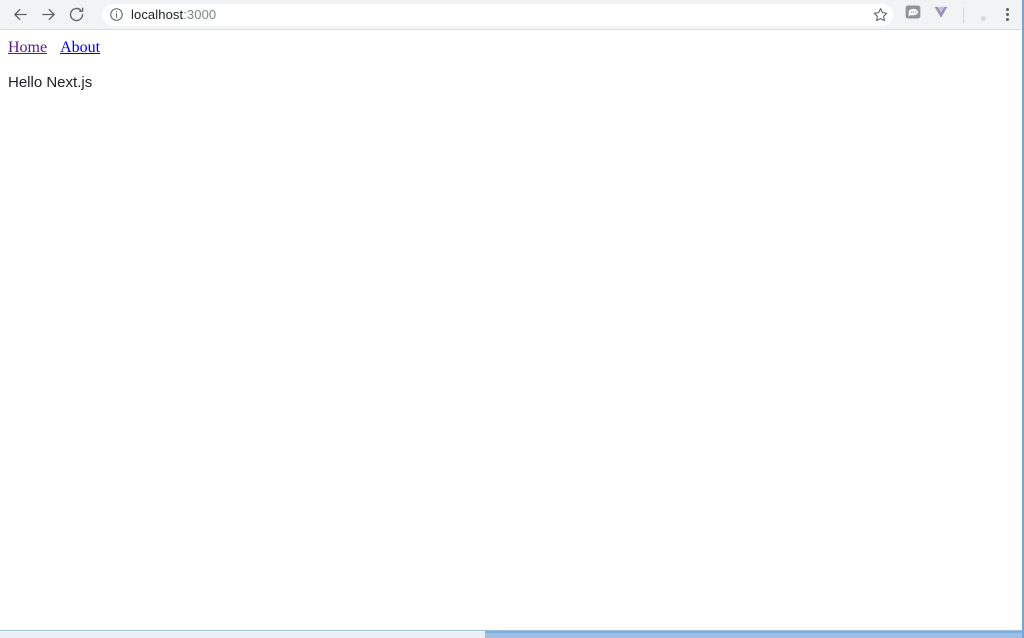  I want to click on avatar-icon, so click(983, 18).